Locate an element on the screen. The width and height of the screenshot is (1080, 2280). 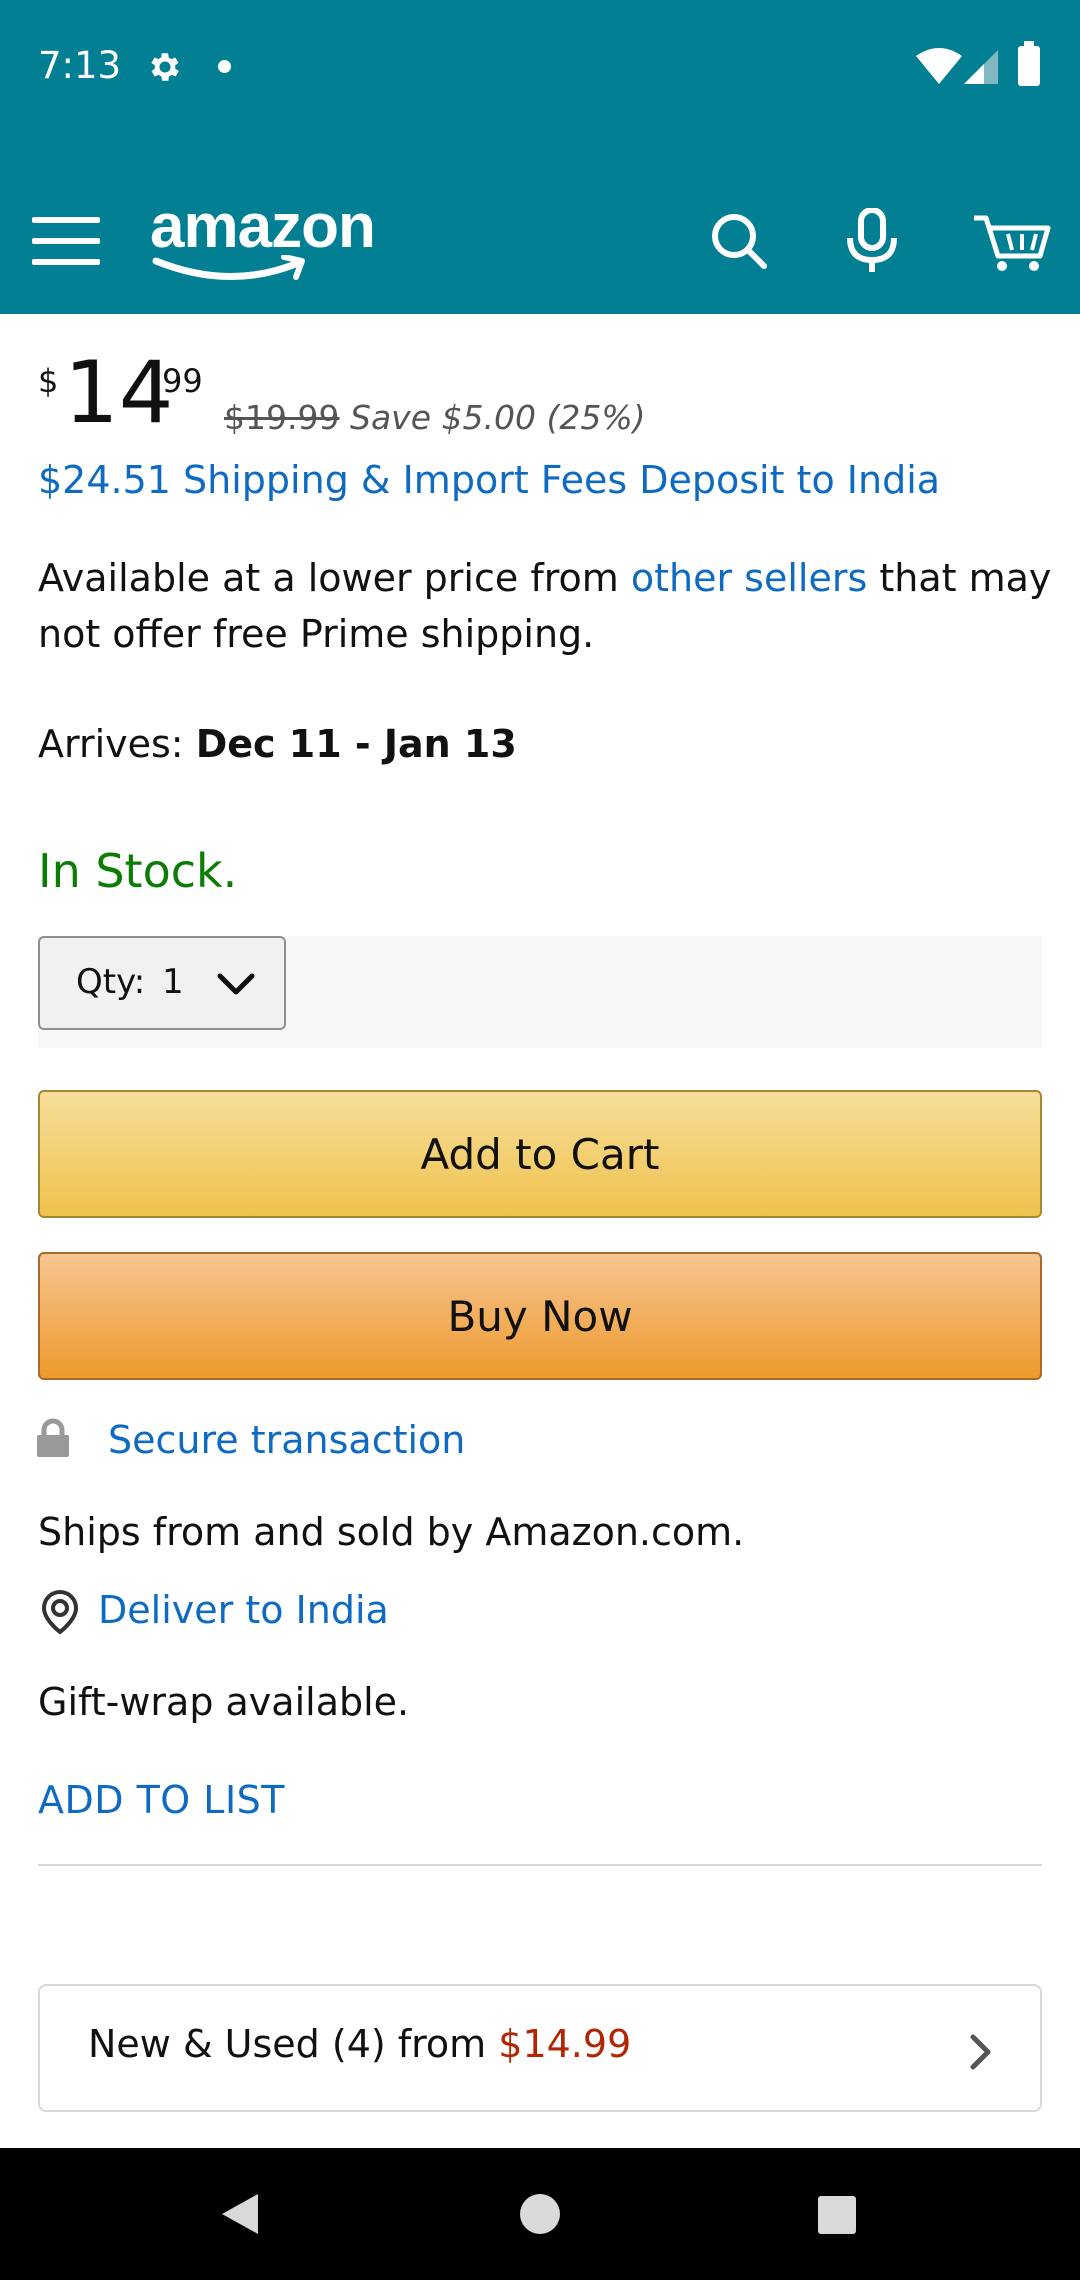
deliver-to-link: Deliver to India is located at coordinates (243, 1610).